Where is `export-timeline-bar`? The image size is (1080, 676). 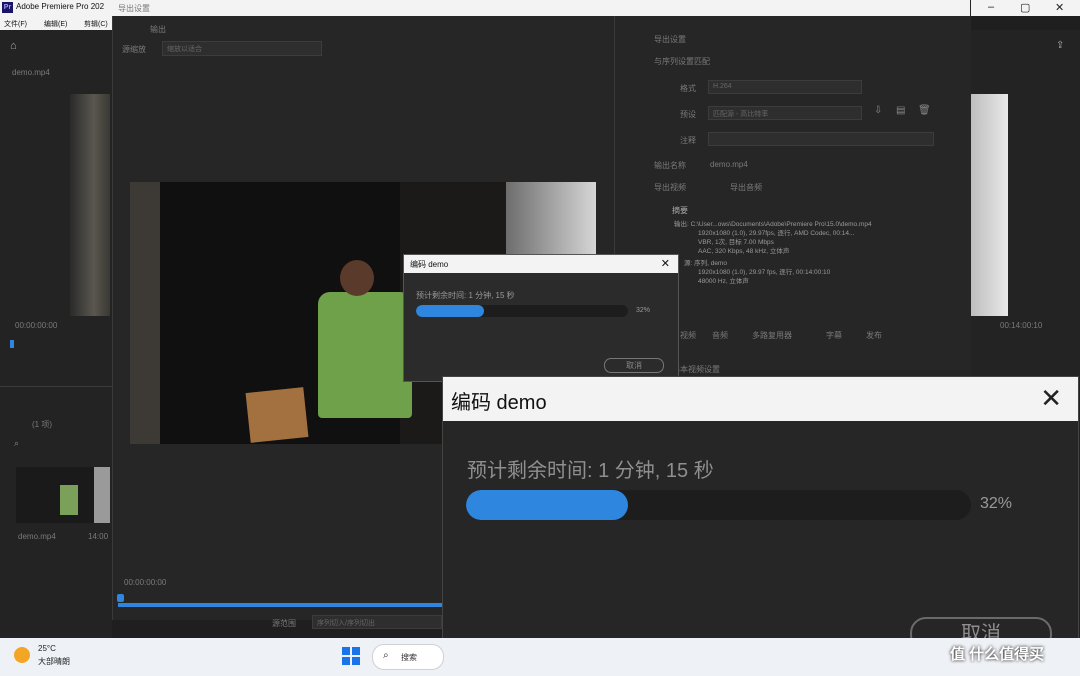
export-timeline-bar is located at coordinates (281, 605).